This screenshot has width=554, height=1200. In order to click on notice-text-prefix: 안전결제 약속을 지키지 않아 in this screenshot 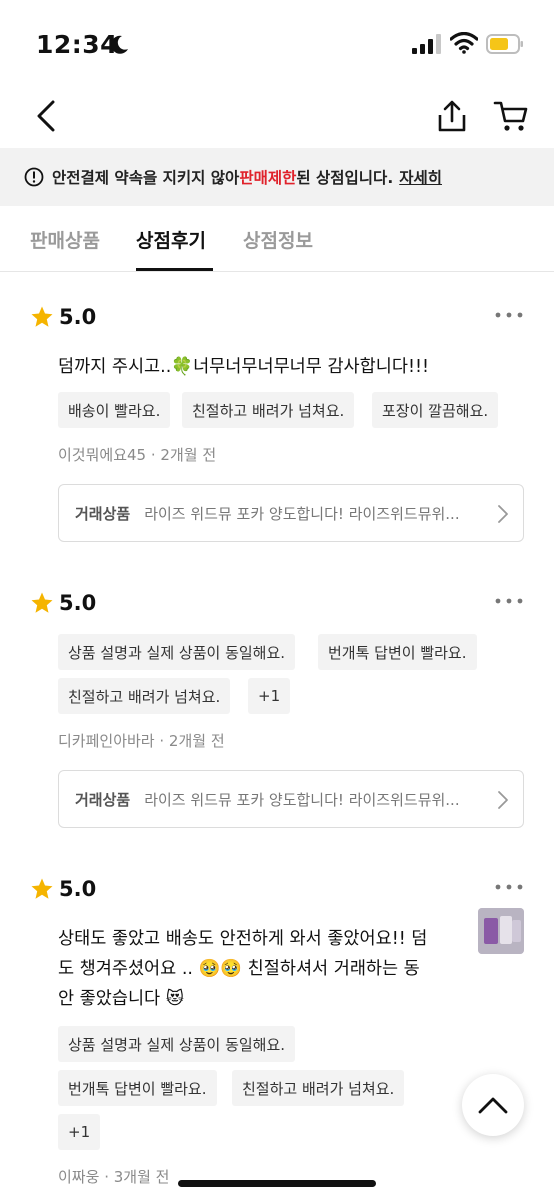, I will do `click(146, 178)`.